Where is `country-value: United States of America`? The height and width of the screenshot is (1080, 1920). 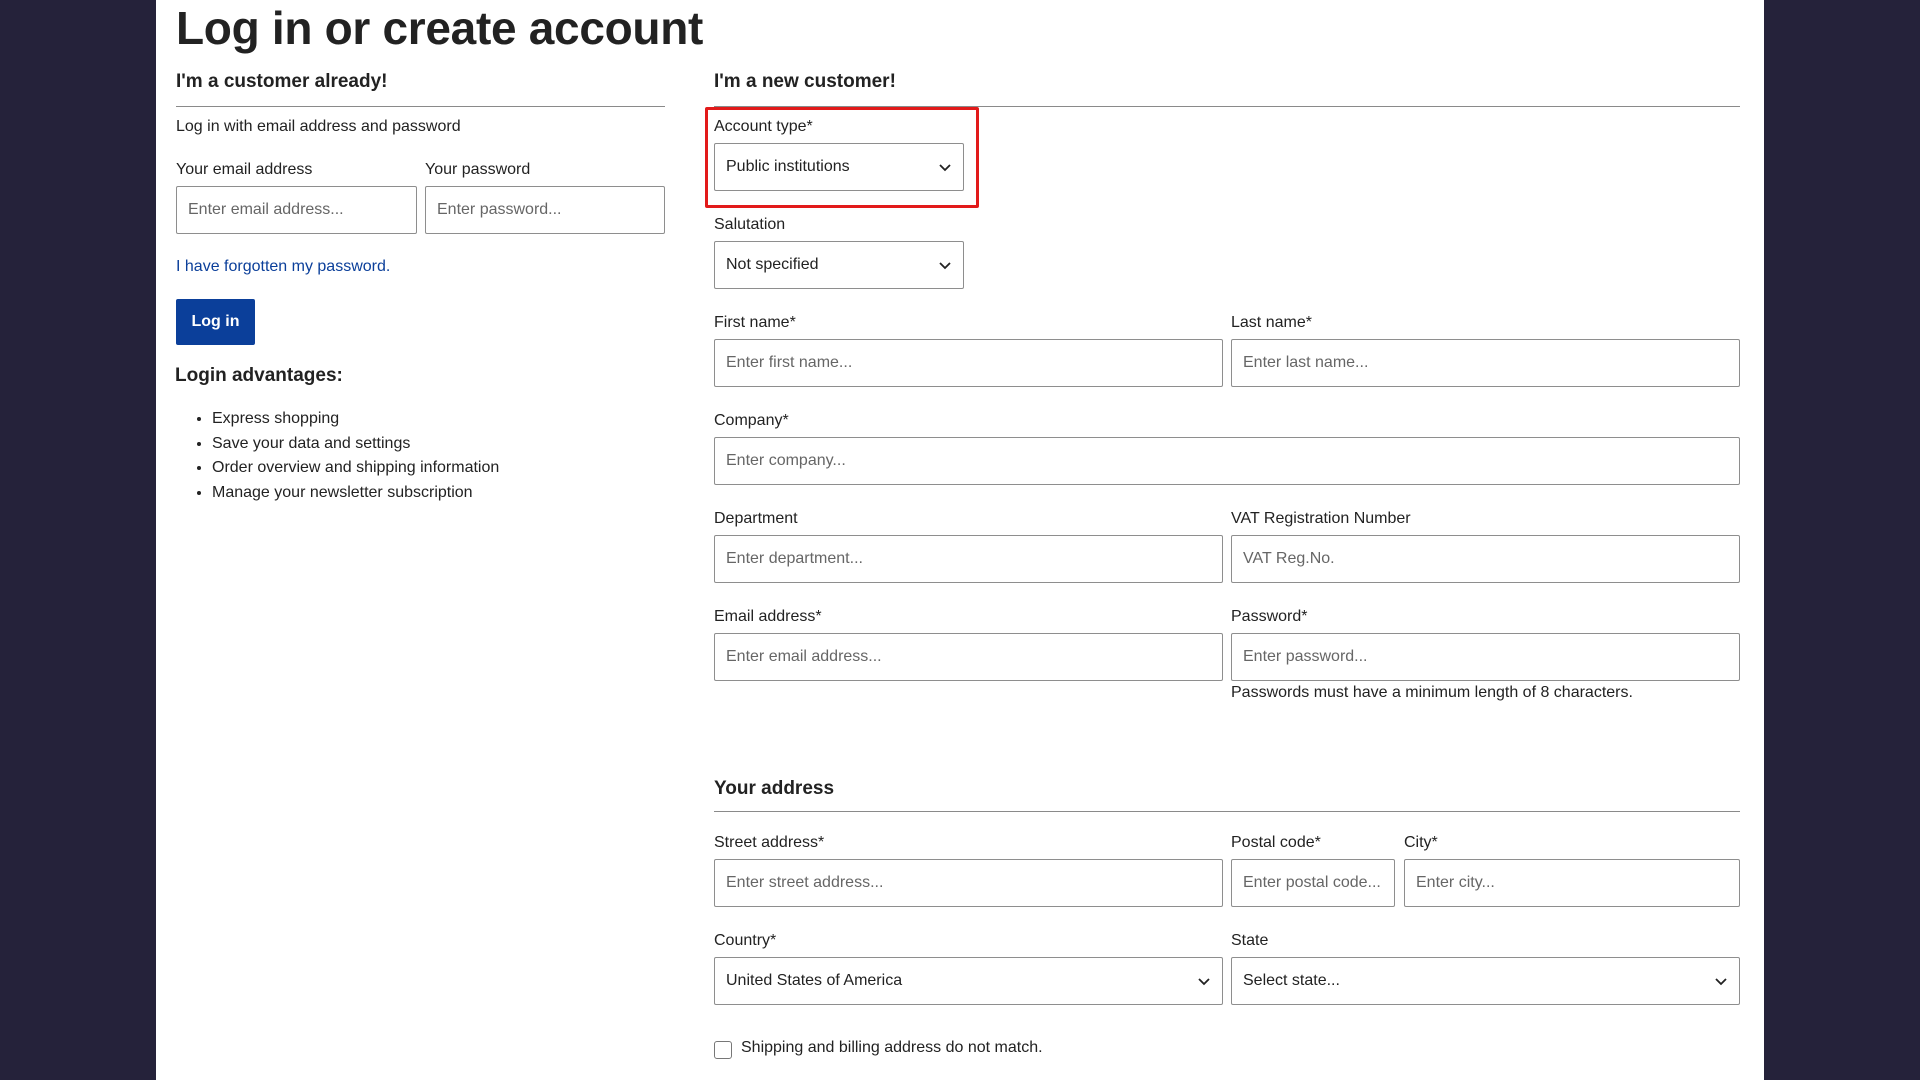
country-value: United States of America is located at coordinates (814, 980).